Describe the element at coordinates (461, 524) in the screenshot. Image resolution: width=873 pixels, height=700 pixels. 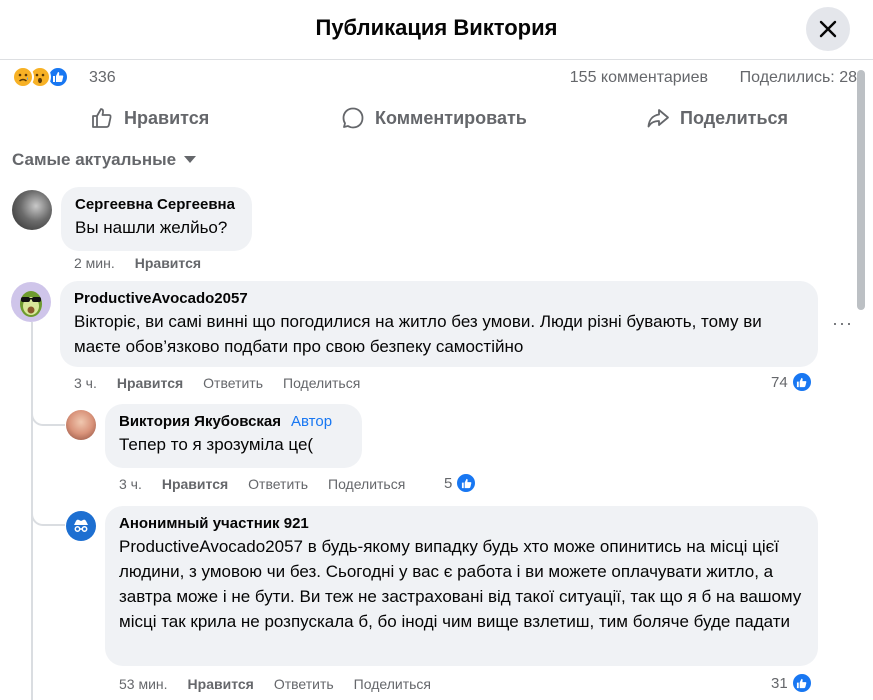
I see `comment-author: Анонимный участник 921` at that location.